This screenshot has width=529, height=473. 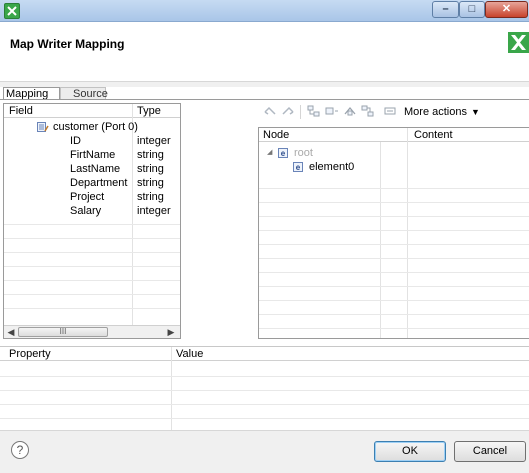 I want to click on add-child-icon, so click(x=314, y=112).